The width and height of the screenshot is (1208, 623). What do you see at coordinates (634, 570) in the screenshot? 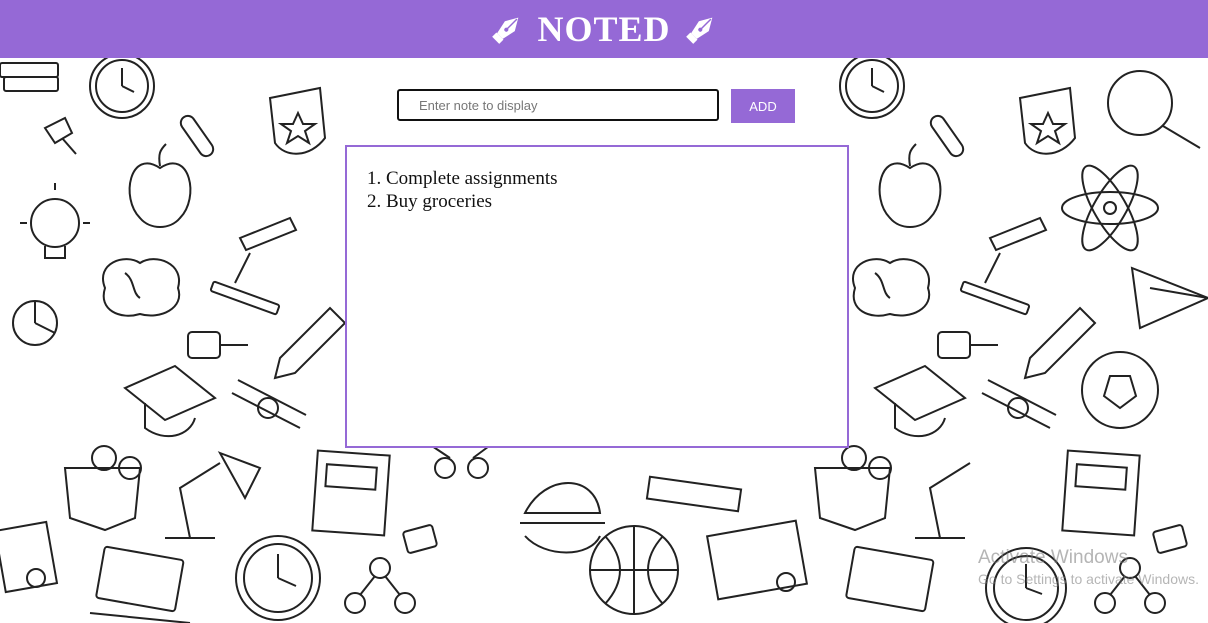
I see `basketball-icon` at bounding box center [634, 570].